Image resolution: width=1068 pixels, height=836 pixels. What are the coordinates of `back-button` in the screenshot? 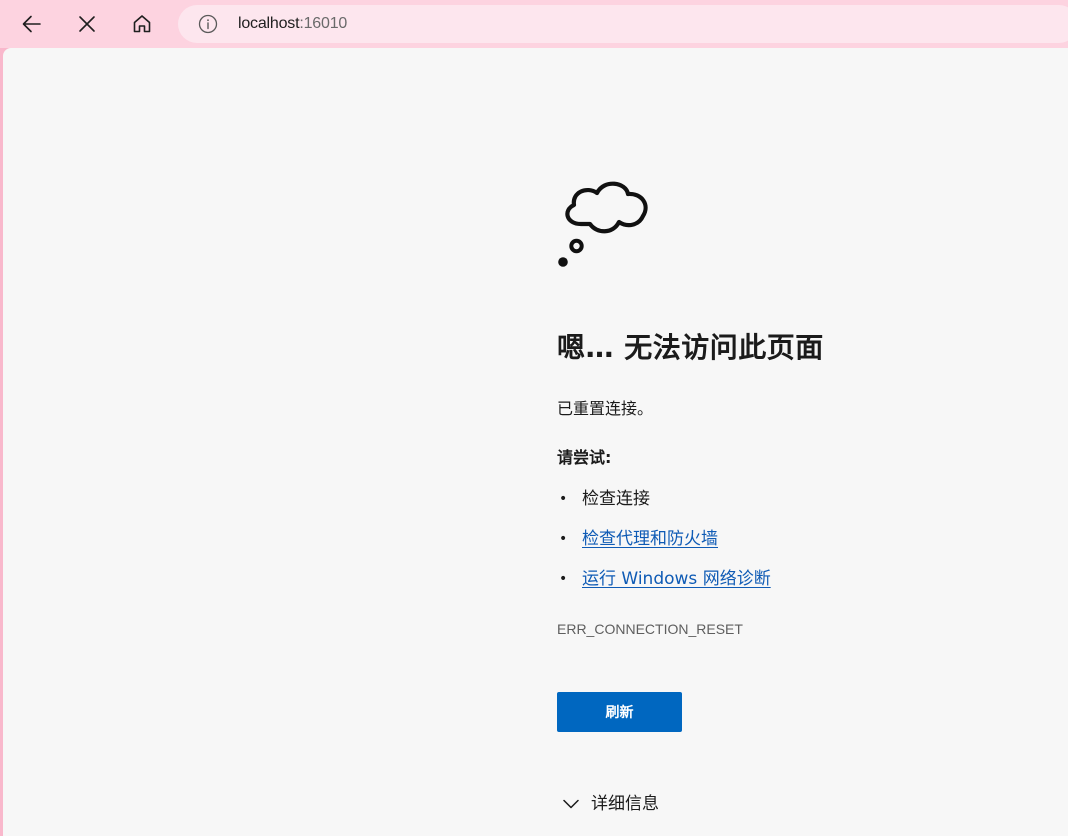 It's located at (32, 24).